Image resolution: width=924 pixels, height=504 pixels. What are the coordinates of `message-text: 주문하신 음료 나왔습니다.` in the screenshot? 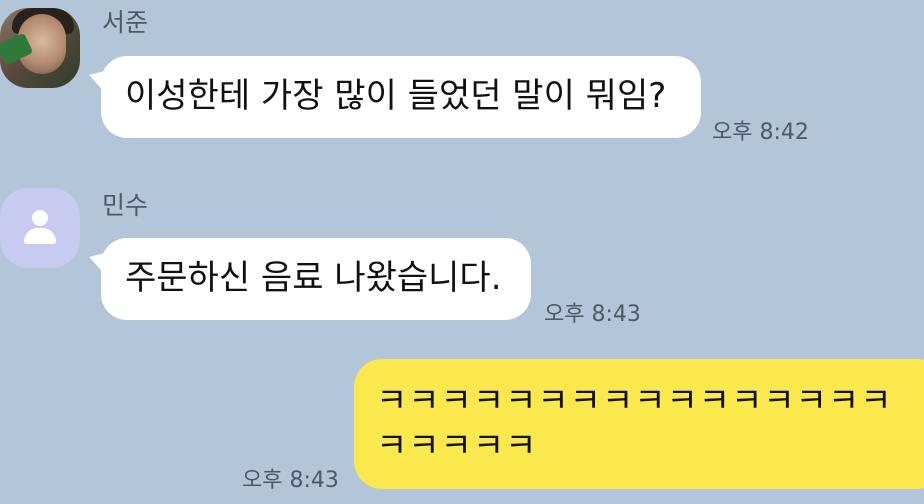 It's located at (313, 278).